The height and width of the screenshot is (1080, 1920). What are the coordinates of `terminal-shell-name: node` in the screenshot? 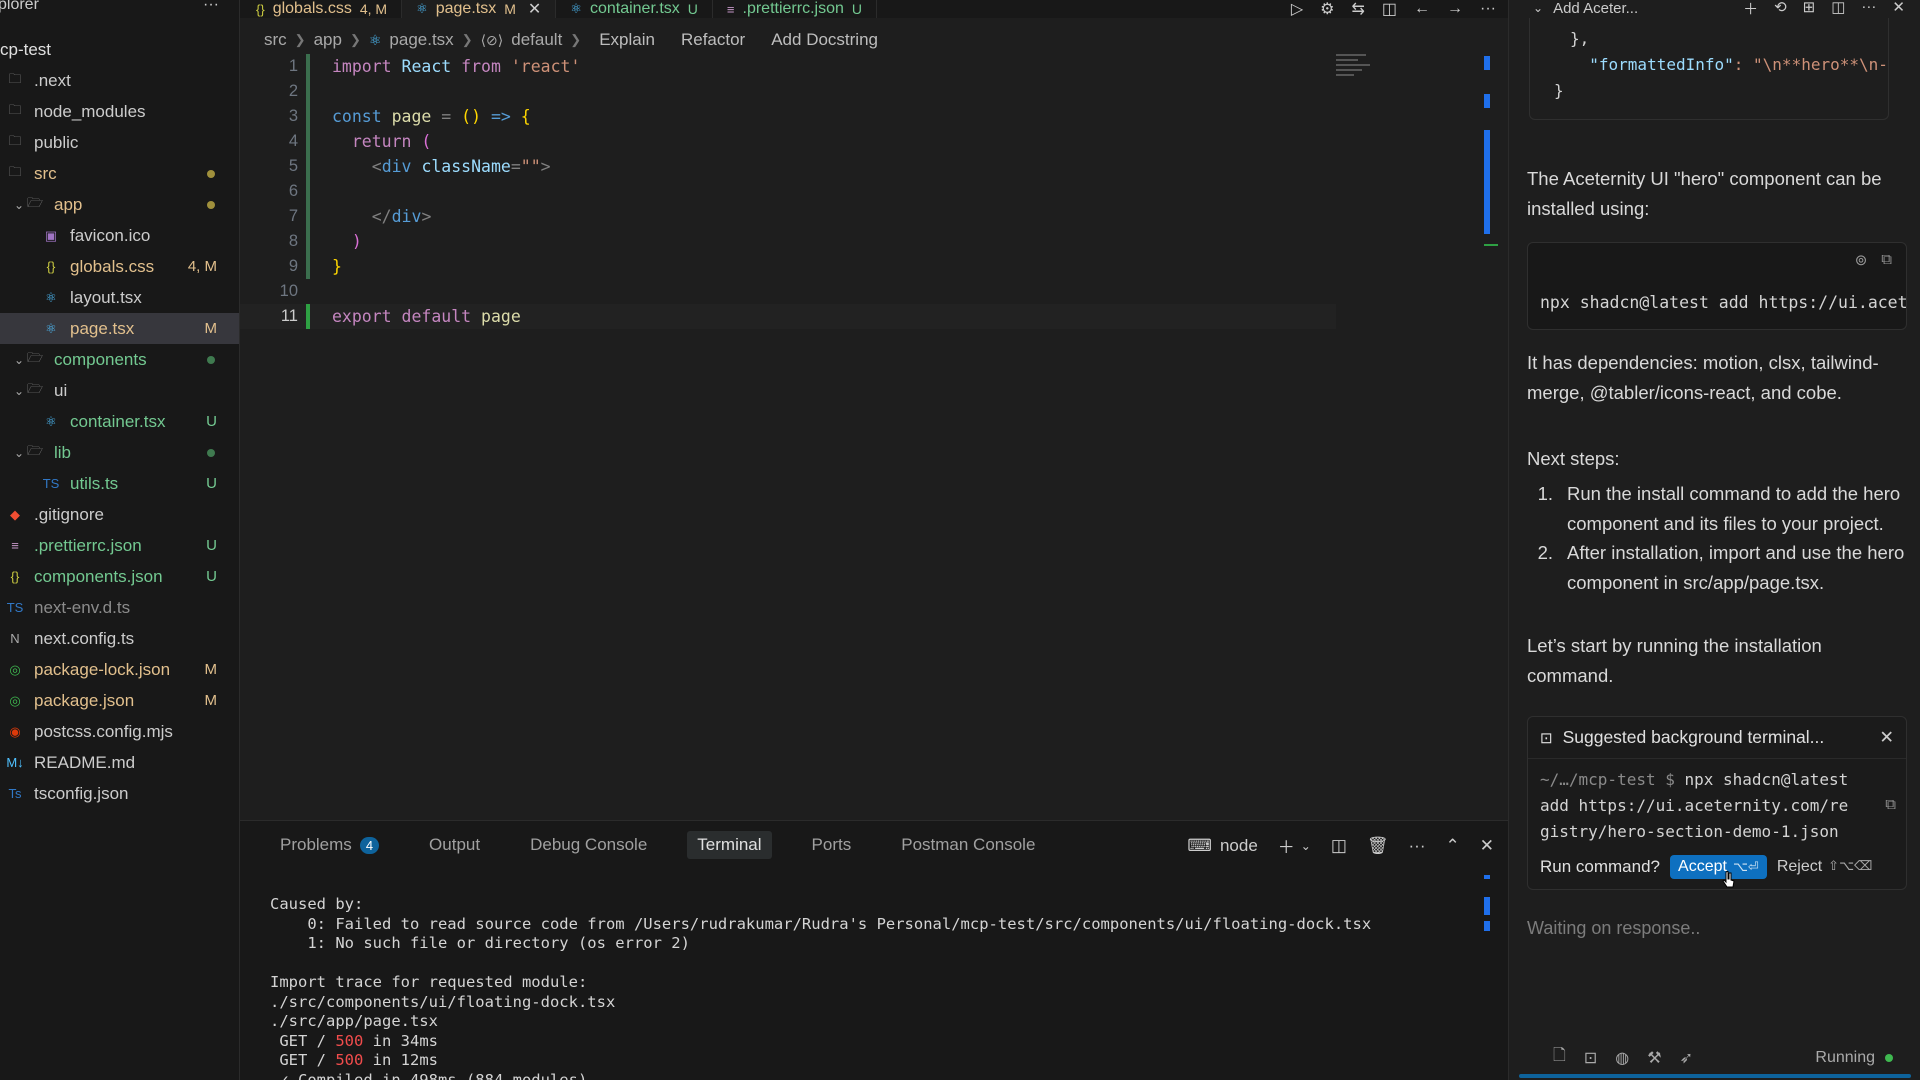 It's located at (1239, 846).